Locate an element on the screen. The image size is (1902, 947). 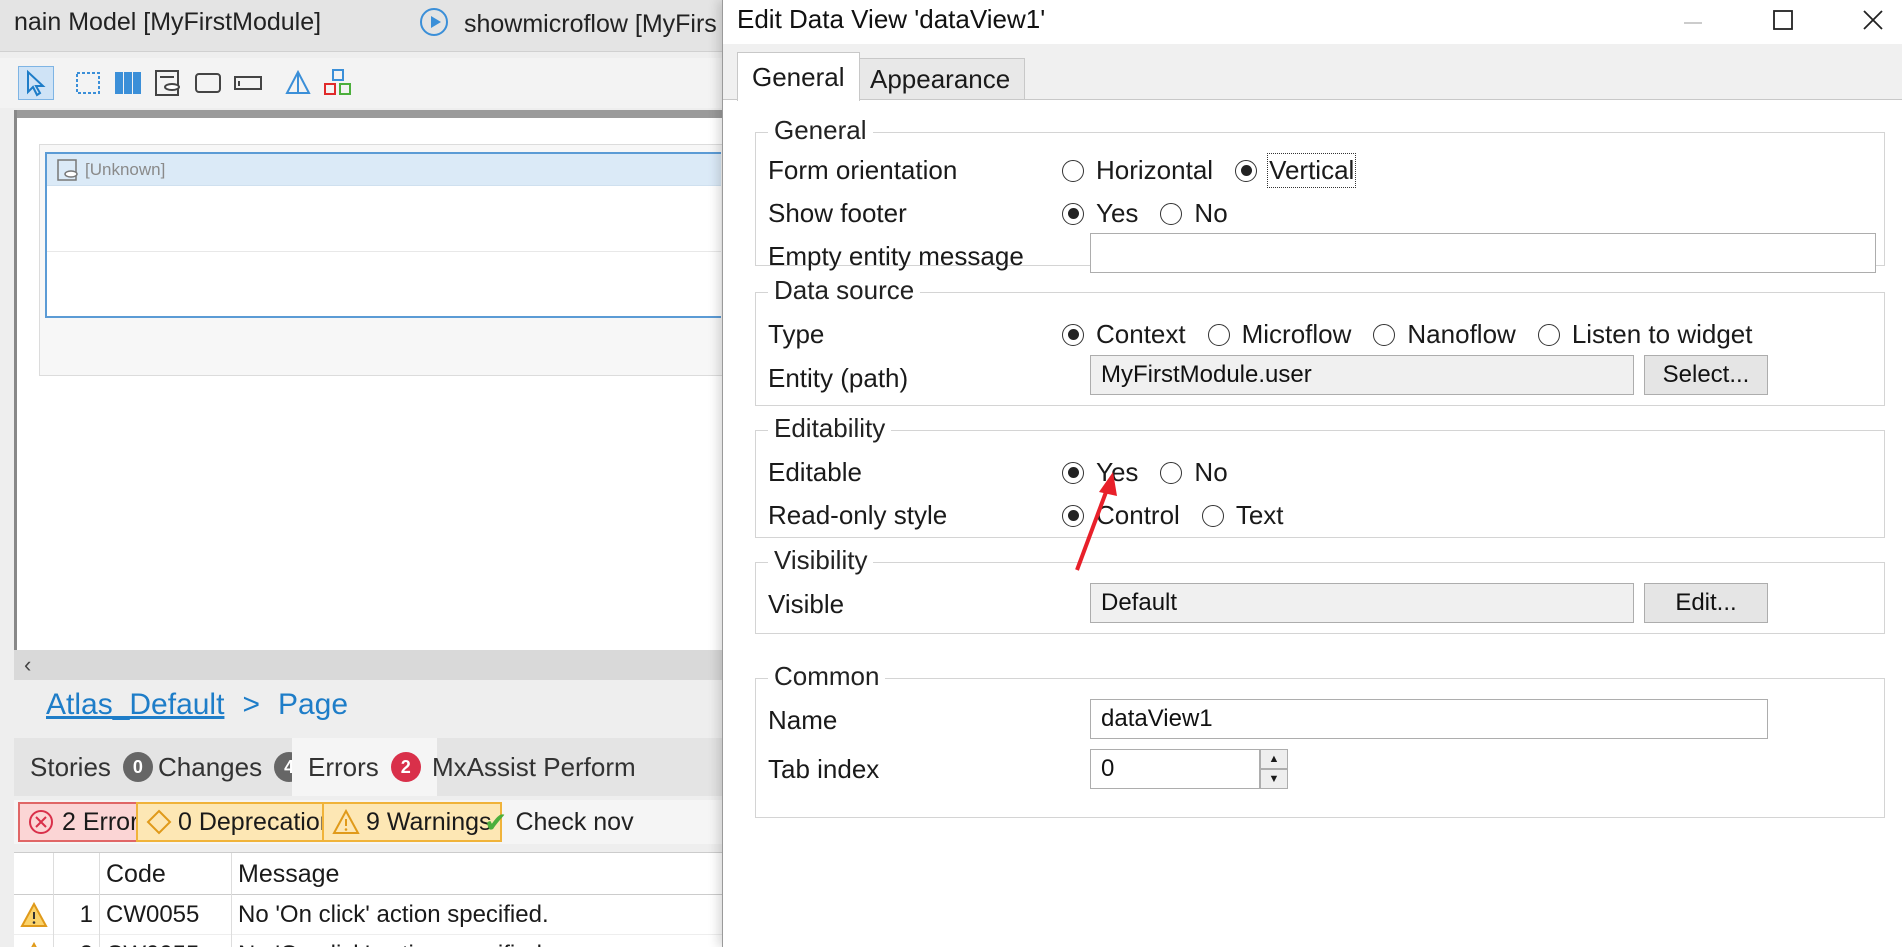
dataview-tool-button is located at coordinates (168, 83).